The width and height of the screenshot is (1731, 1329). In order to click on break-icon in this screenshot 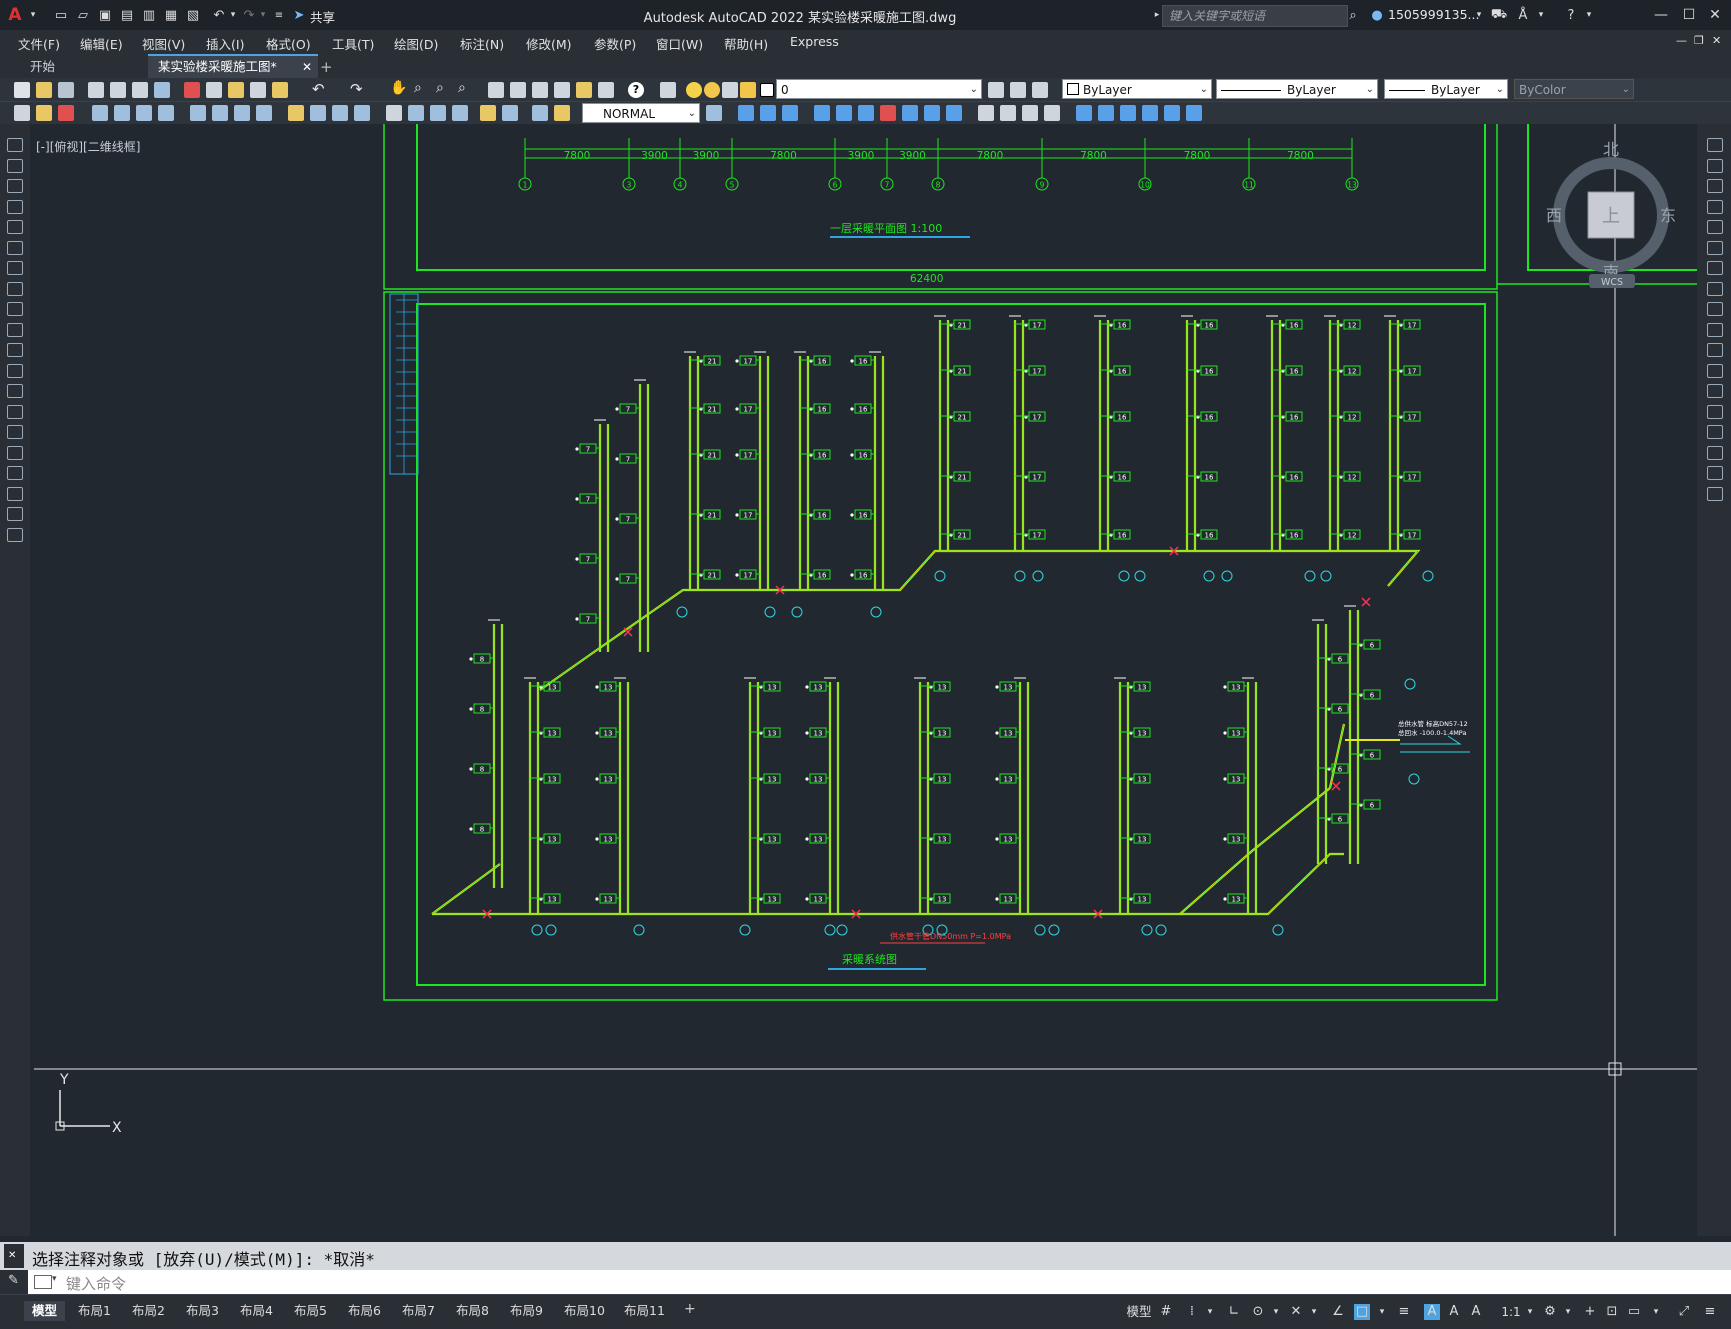, I will do `click(1715, 391)`.